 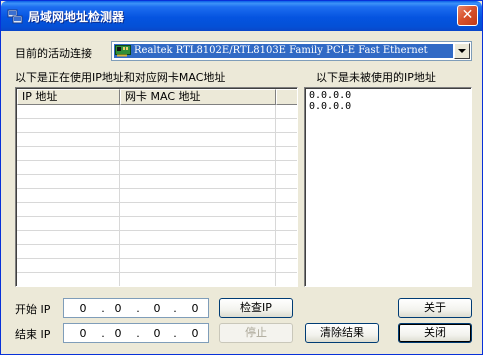 What do you see at coordinates (15, 16) in the screenshot?
I see `app-icon` at bounding box center [15, 16].